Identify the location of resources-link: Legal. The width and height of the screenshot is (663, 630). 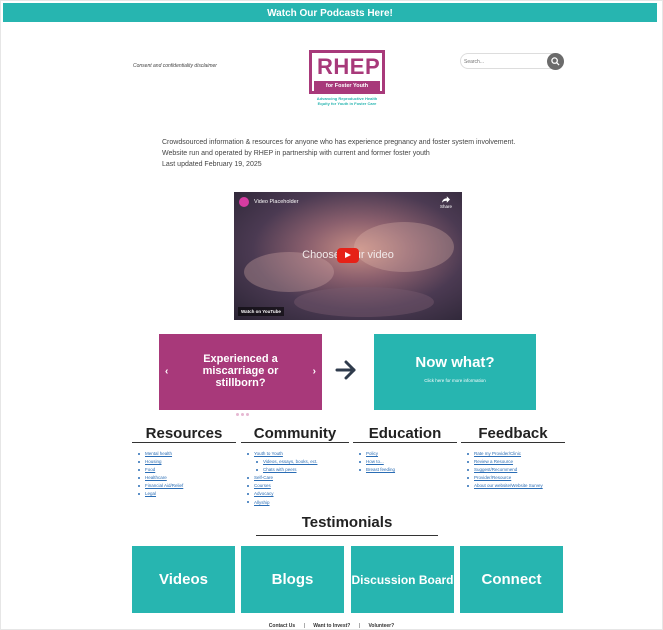
(150, 493).